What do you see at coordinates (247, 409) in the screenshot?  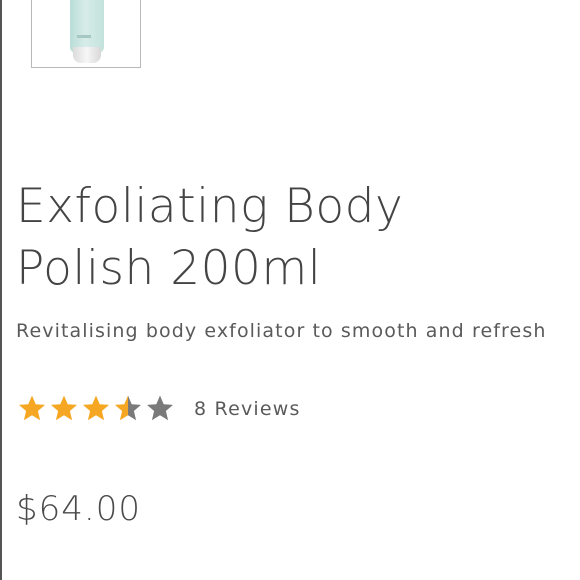 I see `reviews-link: 8 Reviews` at bounding box center [247, 409].